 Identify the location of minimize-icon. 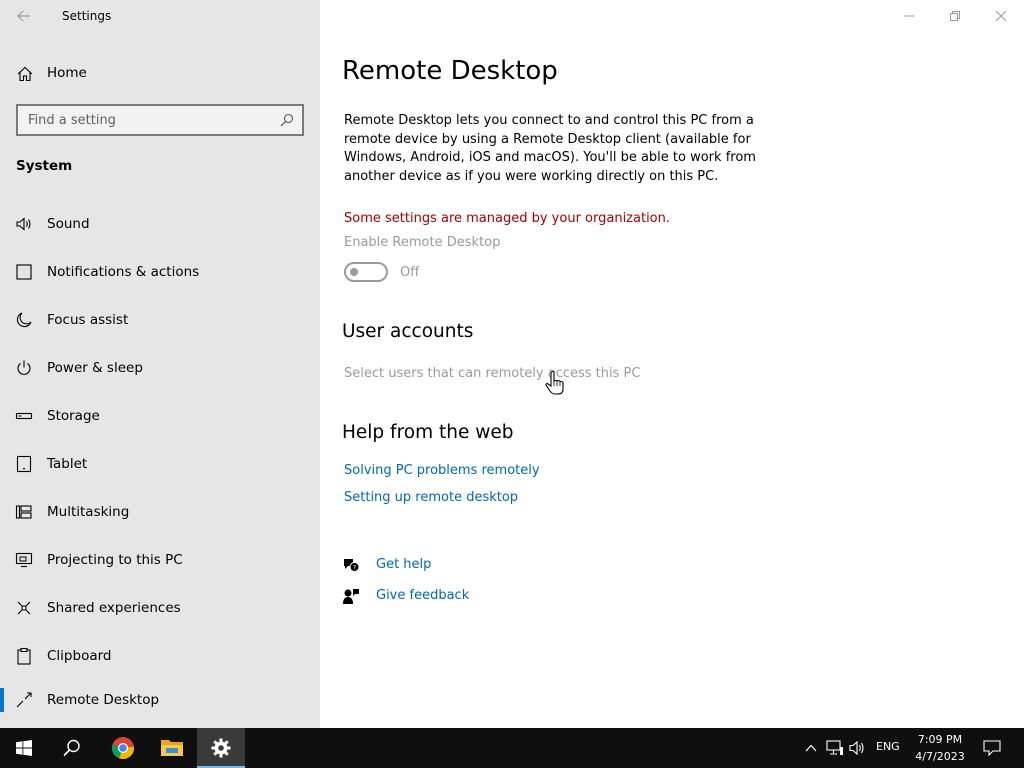
(909, 16).